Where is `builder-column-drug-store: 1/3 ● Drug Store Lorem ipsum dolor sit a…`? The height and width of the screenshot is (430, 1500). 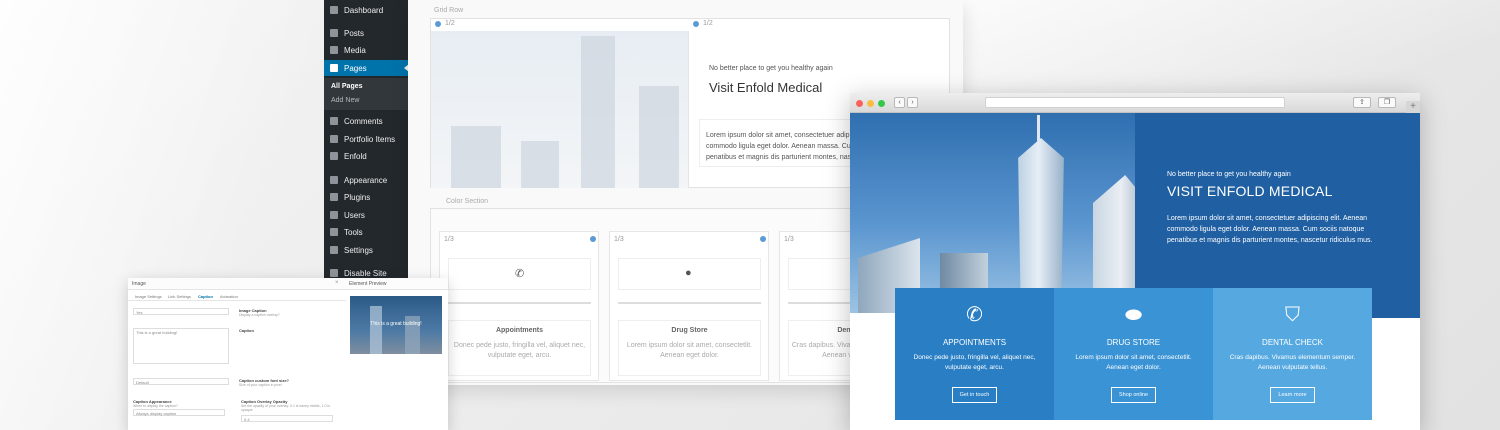
builder-column-drug-store: 1/3 ● Drug Store Lorem ipsum dolor sit a… is located at coordinates (689, 306).